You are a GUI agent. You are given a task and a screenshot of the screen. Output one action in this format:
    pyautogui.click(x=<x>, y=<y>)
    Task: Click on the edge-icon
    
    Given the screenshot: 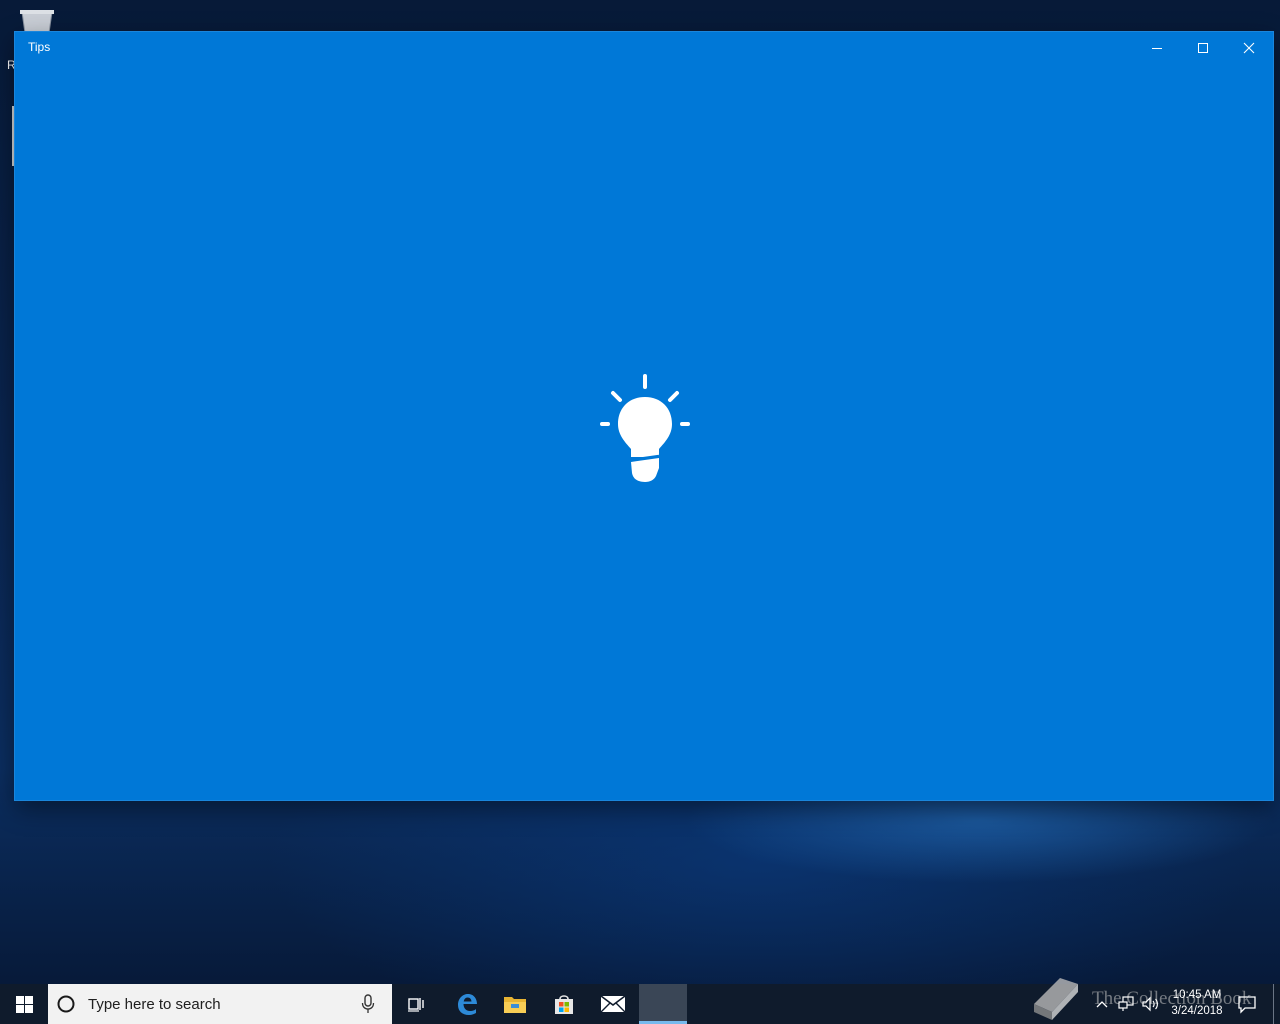 What is the action you would take?
    pyautogui.click(x=467, y=1004)
    